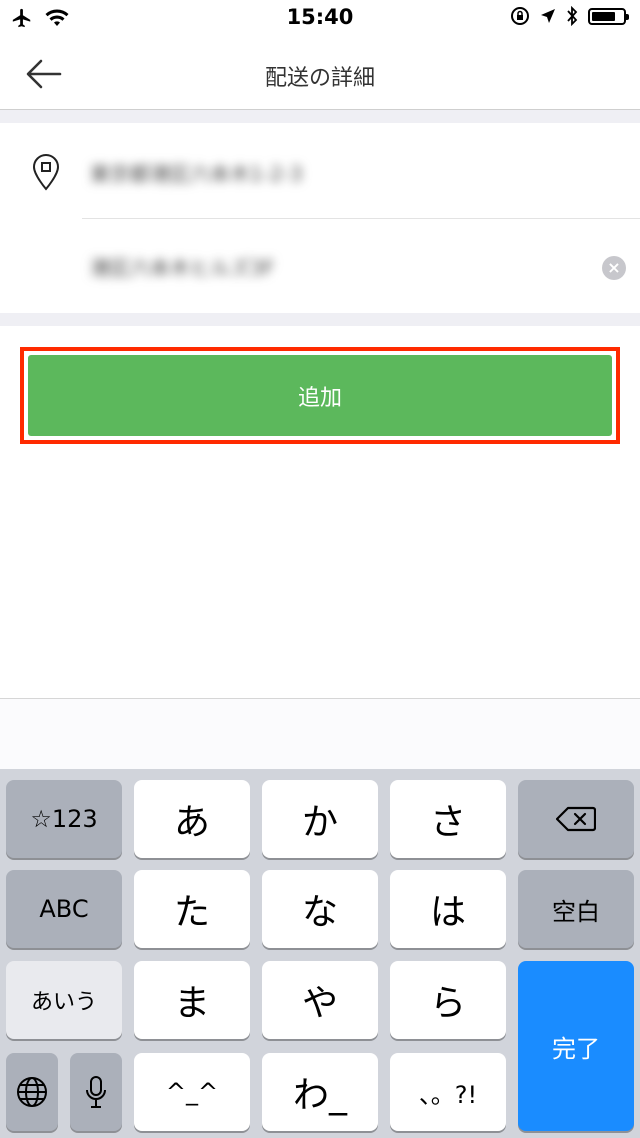 The width and height of the screenshot is (640, 1138). Describe the element at coordinates (64, 1000) in the screenshot. I see `key-kana: あいう` at that location.